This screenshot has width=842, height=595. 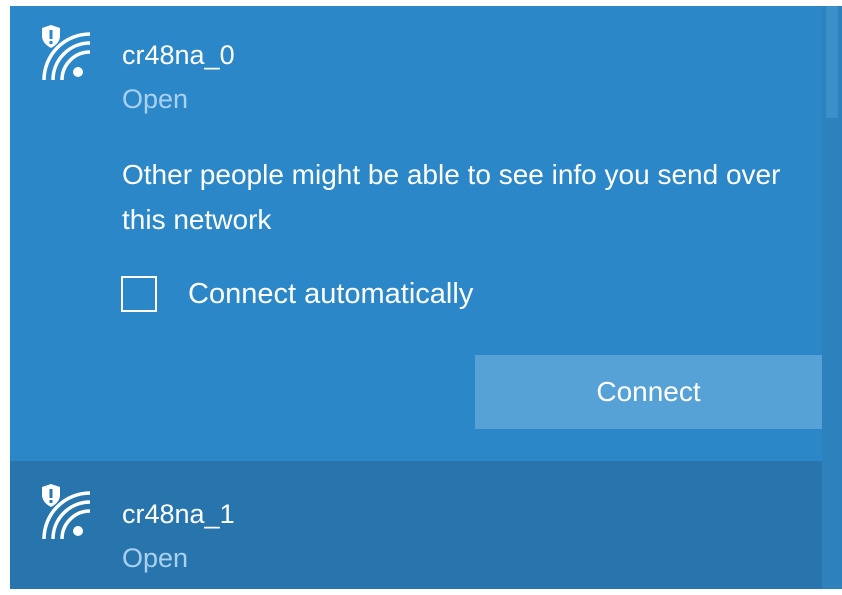 I want to click on connect-automatically-checkbox, so click(x=139, y=294).